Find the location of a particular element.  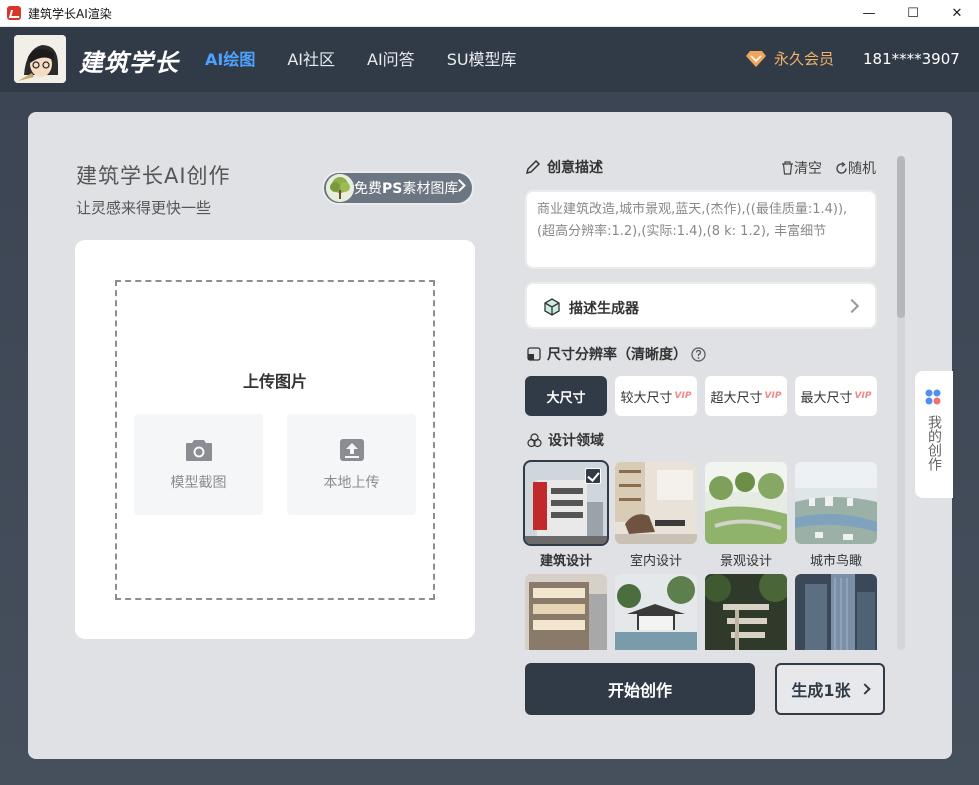

commercial-thumbnail is located at coordinates (566, 612).